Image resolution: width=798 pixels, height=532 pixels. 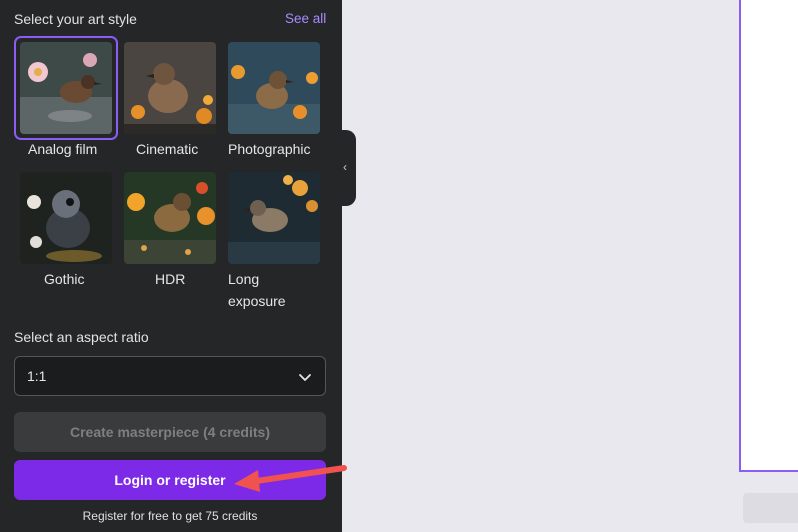 What do you see at coordinates (167, 149) in the screenshot?
I see `style-label: Cinematic` at bounding box center [167, 149].